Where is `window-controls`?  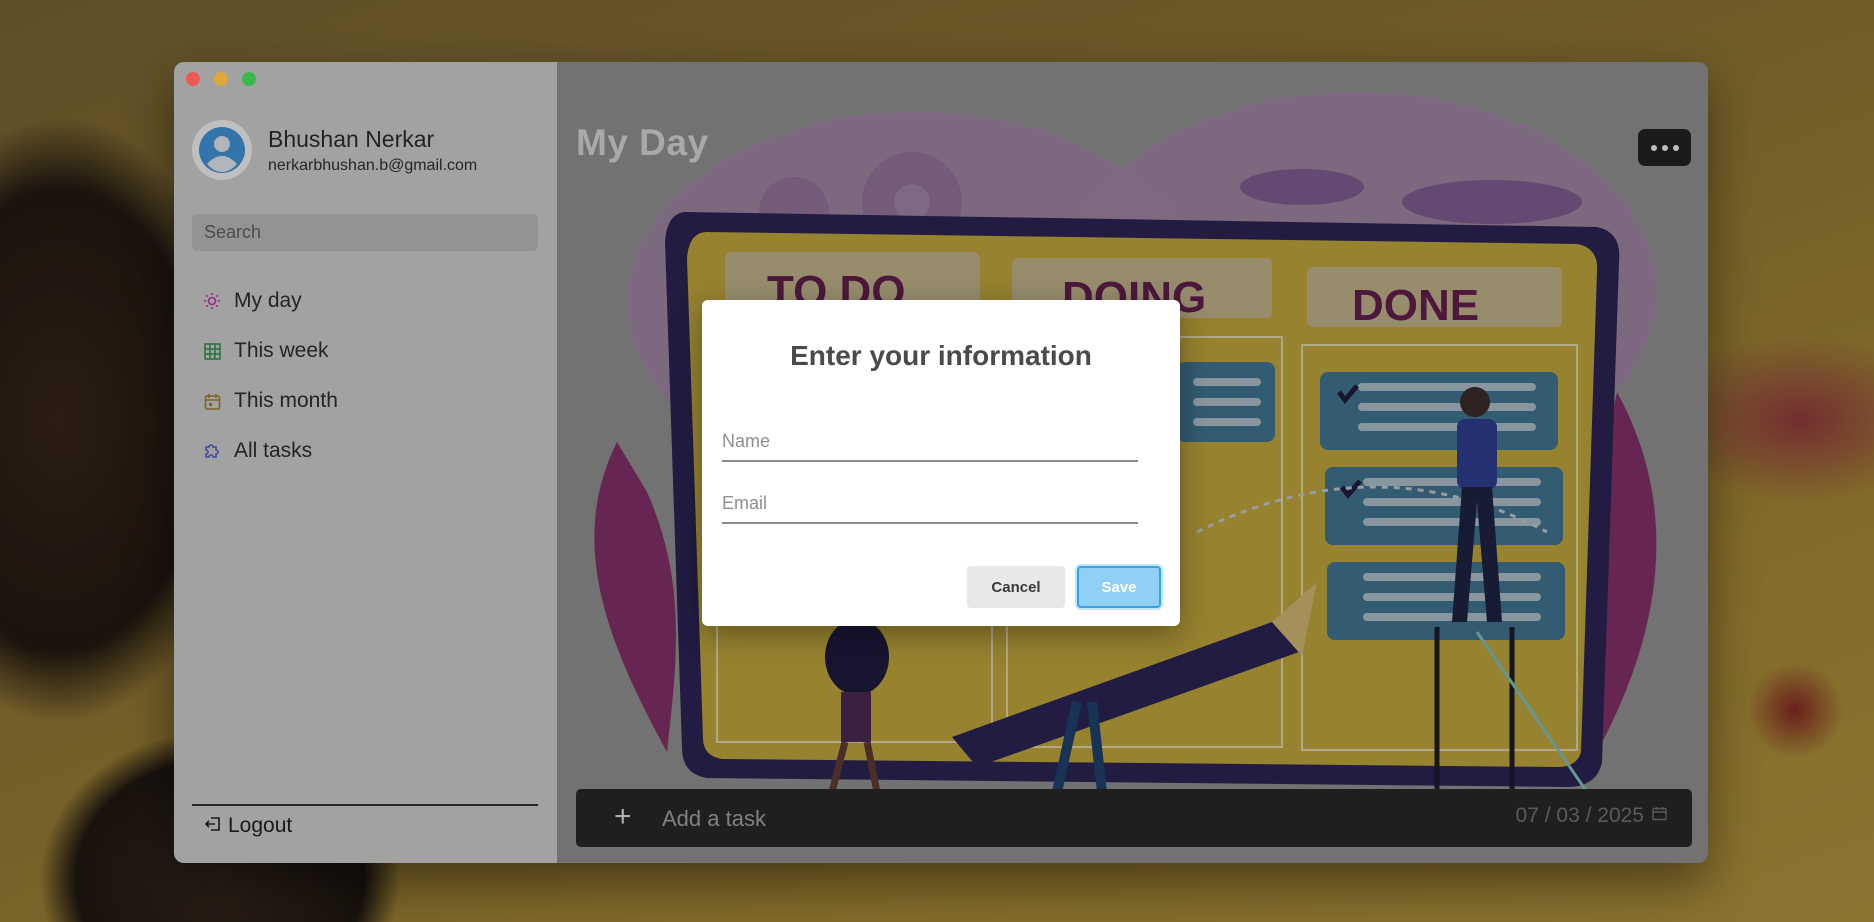 window-controls is located at coordinates (221, 79).